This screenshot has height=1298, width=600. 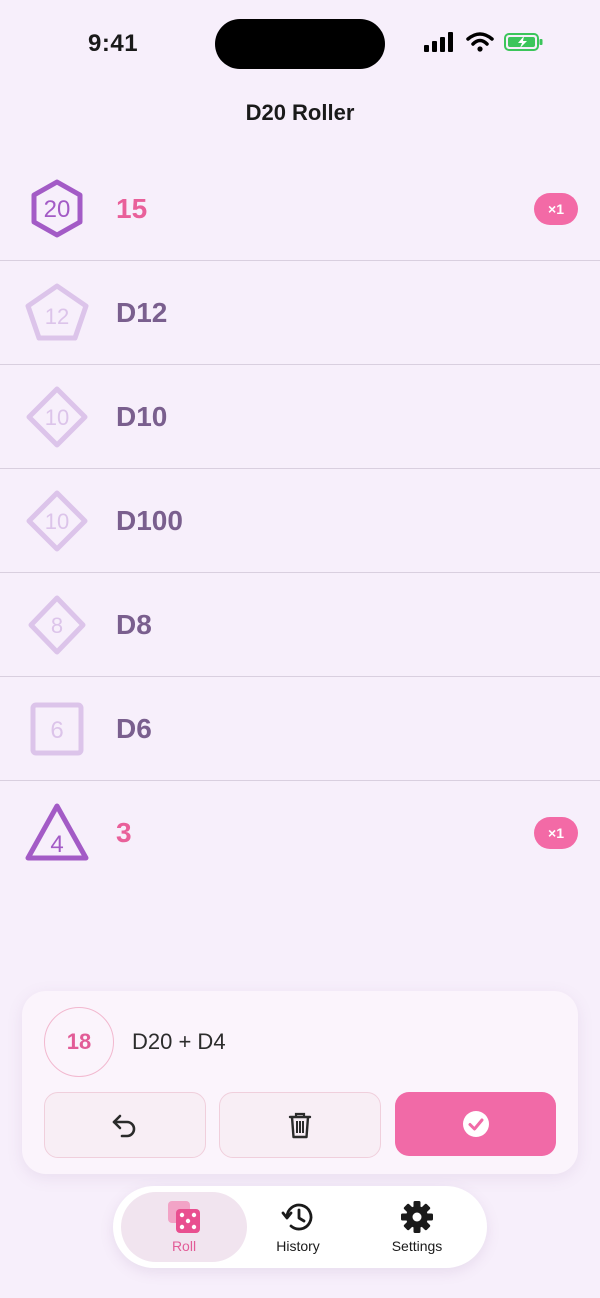 I want to click on page-title: D20 Roller, so click(x=300, y=112).